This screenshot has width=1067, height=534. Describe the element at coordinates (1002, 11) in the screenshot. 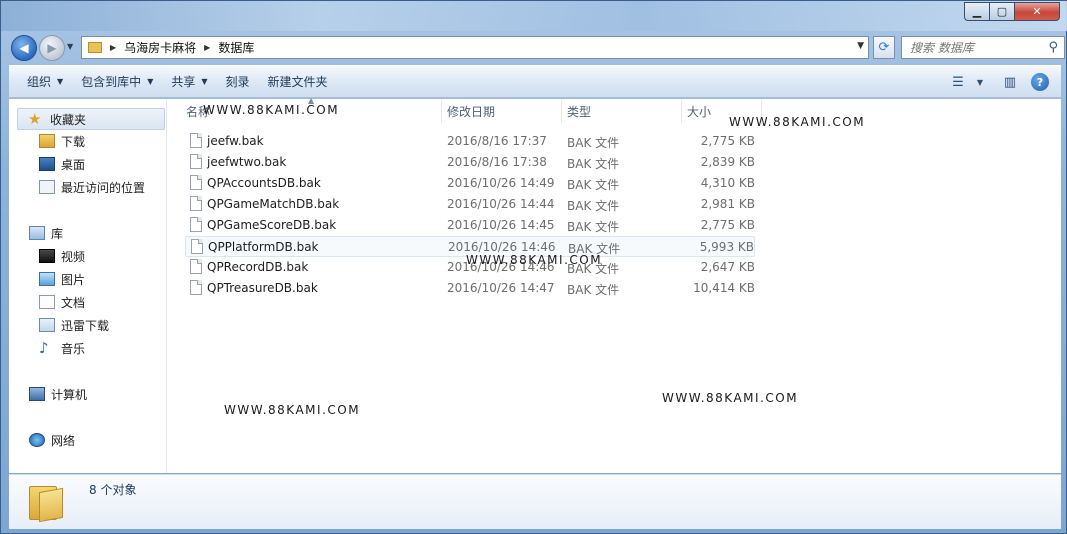

I see `maximize-button: ▢` at that location.